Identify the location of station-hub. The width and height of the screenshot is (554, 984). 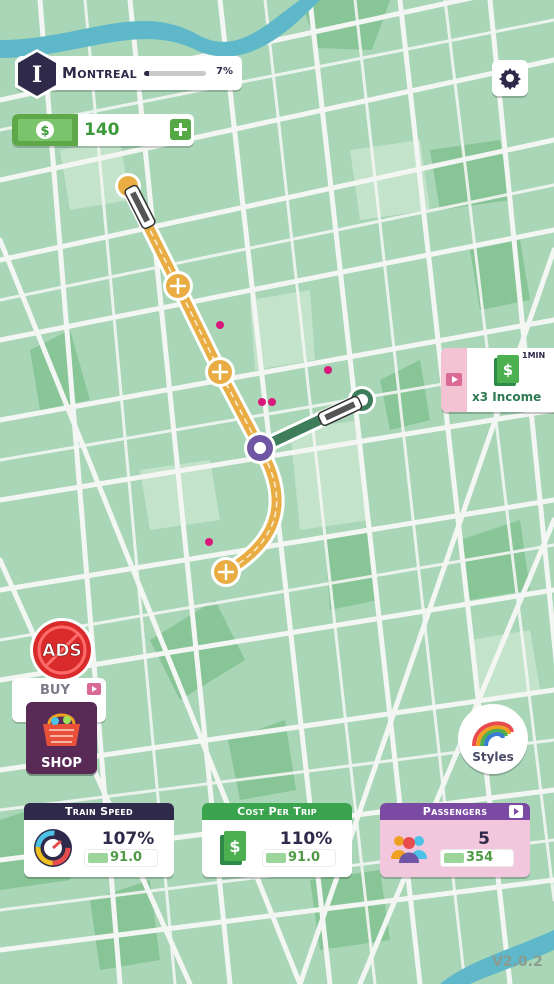
(260, 448).